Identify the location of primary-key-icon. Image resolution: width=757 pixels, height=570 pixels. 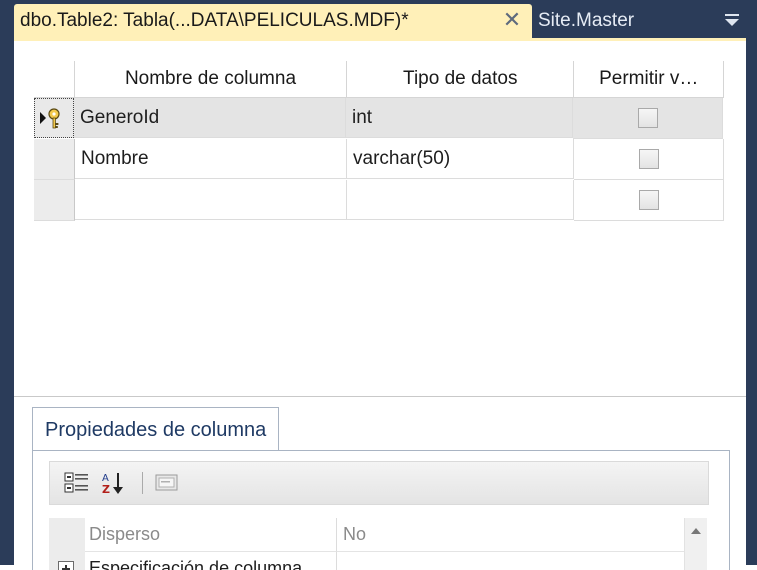
(54, 118).